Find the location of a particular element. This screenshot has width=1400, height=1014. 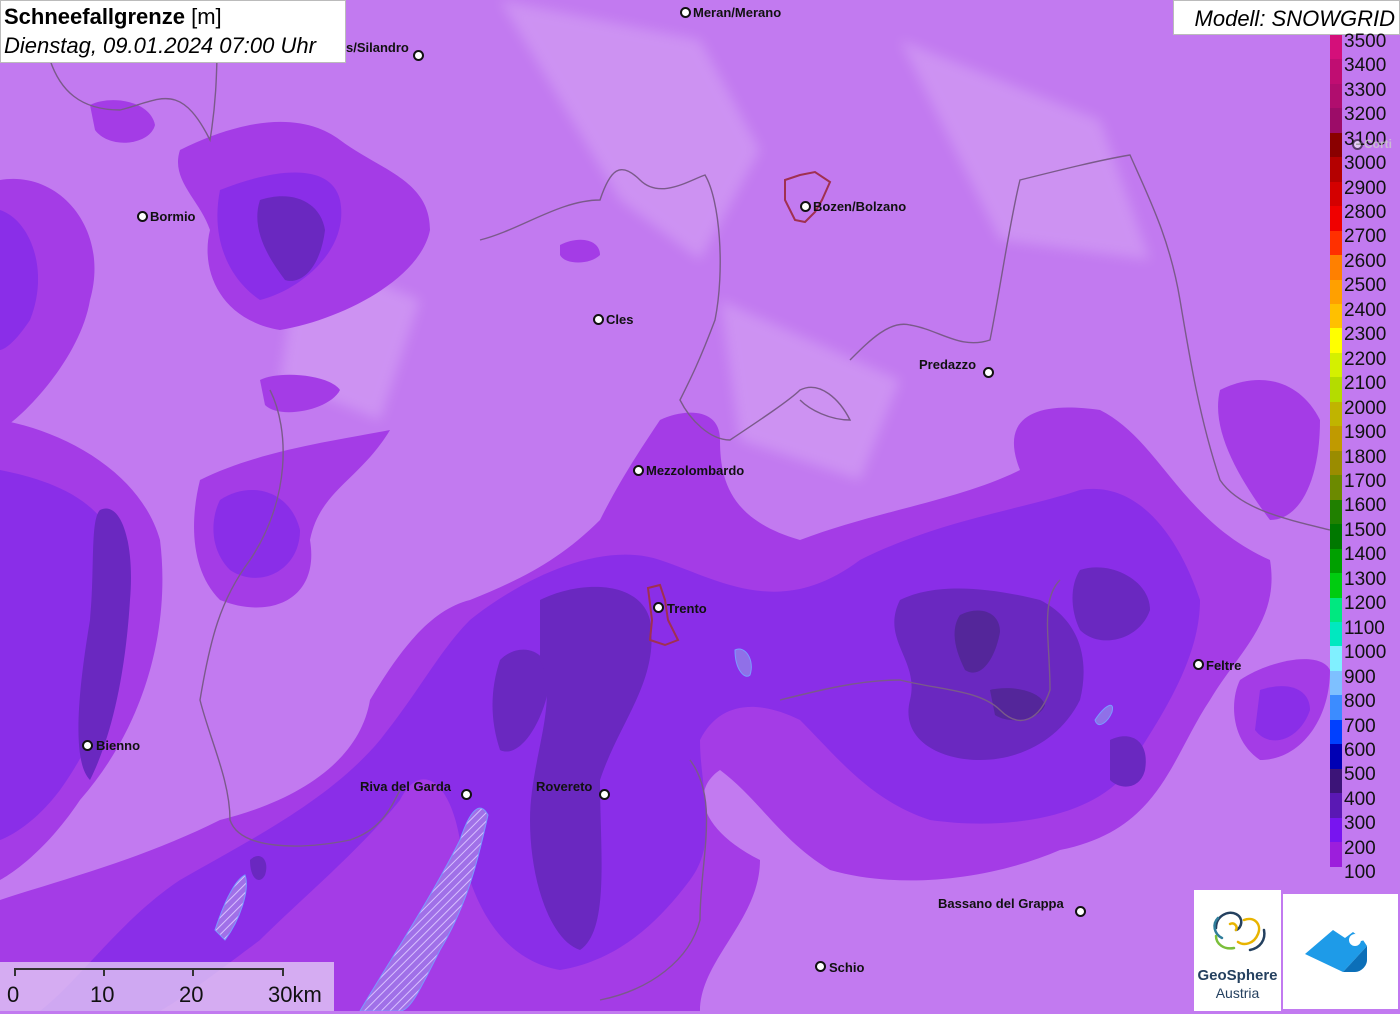

legend-row: 2700 is located at coordinates (1364, 240).